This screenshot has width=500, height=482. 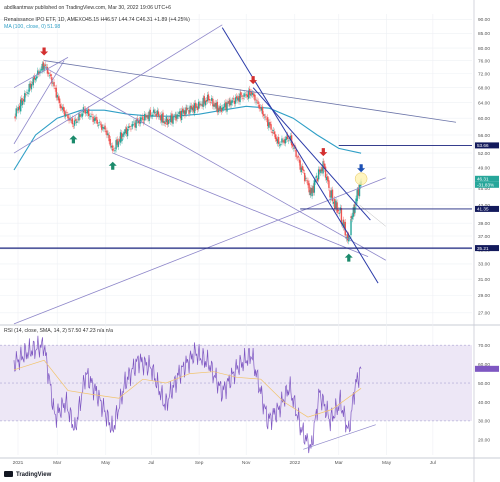 I want to click on price-tick-label: 52.00, so click(x=484, y=154).